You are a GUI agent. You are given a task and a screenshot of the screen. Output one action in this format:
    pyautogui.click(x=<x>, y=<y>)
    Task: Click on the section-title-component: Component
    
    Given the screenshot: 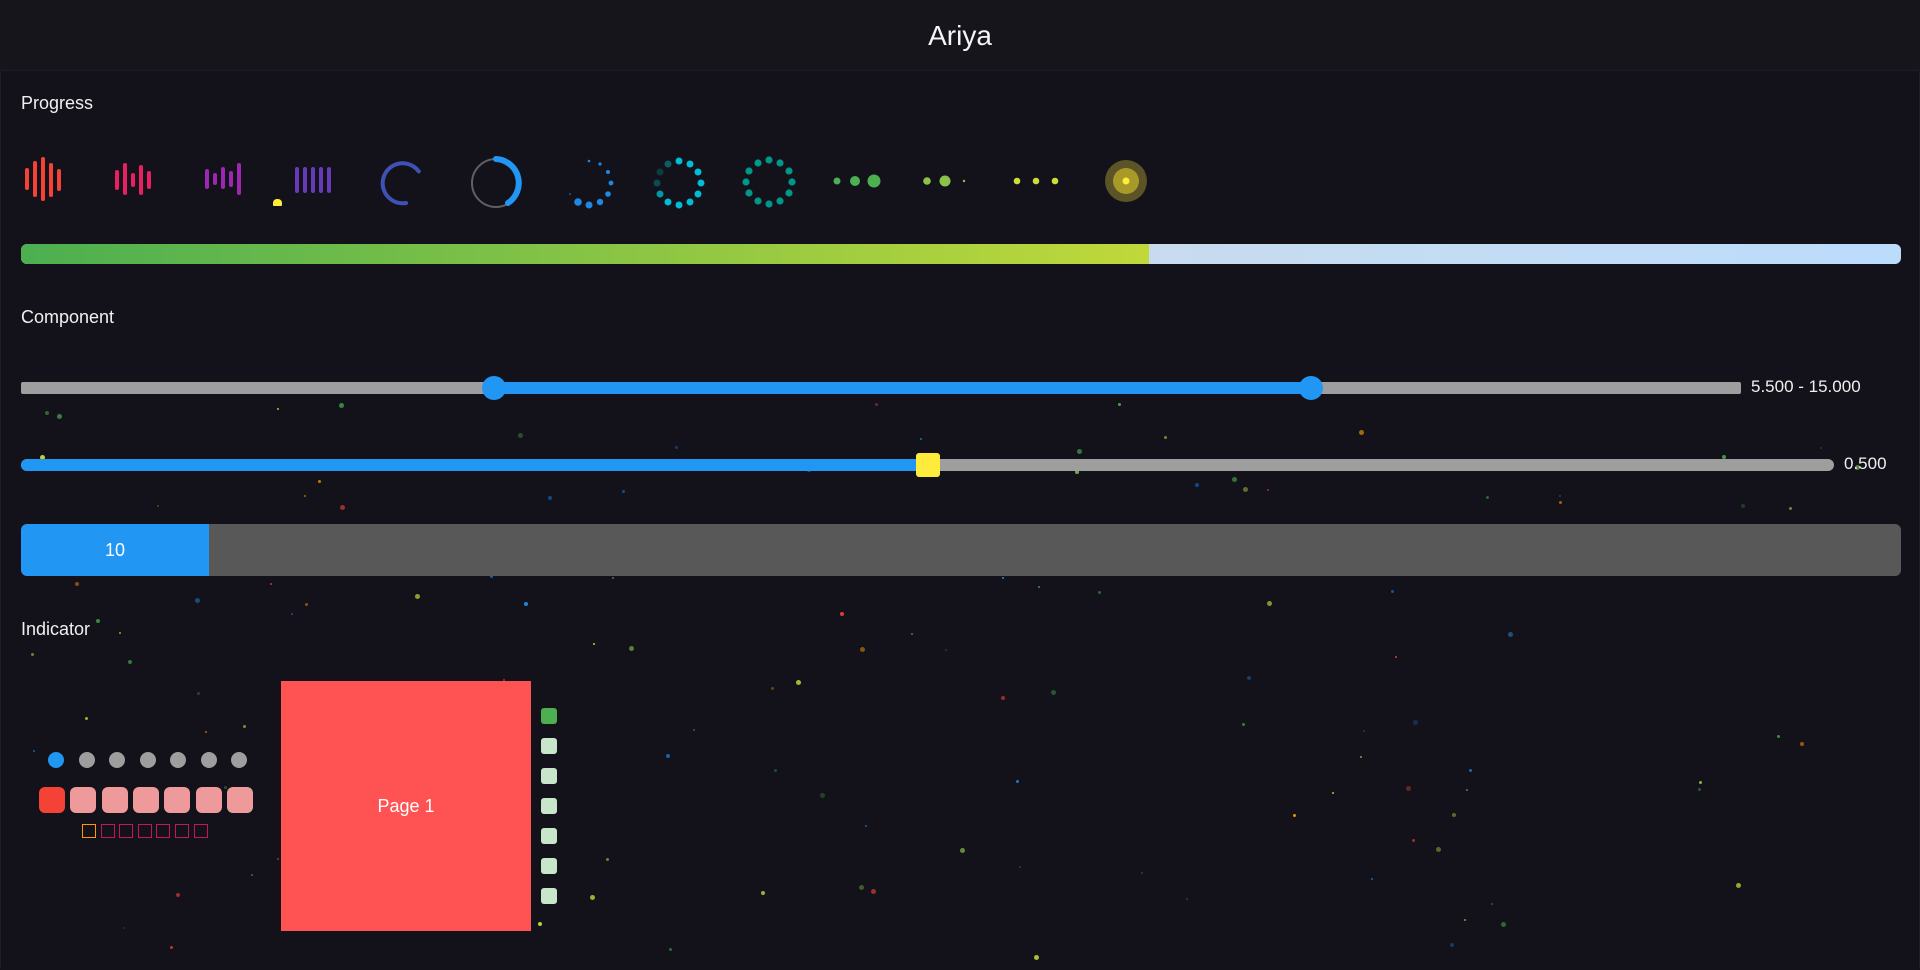 What is the action you would take?
    pyautogui.click(x=68, y=317)
    